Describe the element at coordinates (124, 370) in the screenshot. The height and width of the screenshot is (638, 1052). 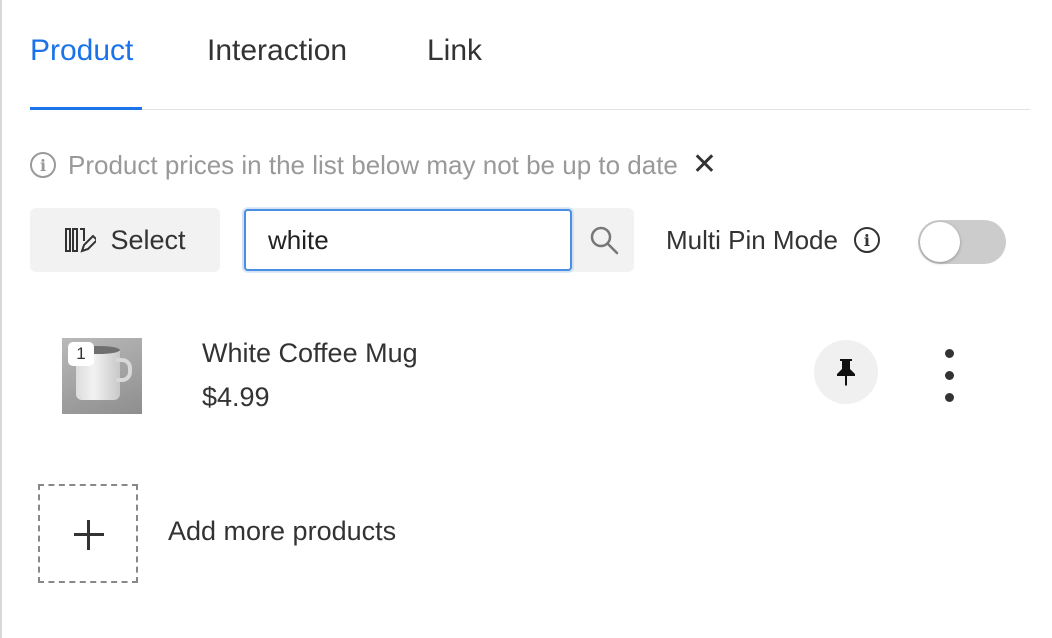
I see `mug-handle` at that location.